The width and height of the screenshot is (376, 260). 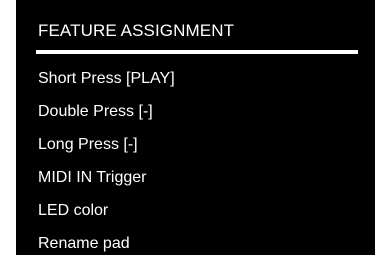 What do you see at coordinates (106, 210) in the screenshot?
I see `menu-item-led-color: LED color` at bounding box center [106, 210].